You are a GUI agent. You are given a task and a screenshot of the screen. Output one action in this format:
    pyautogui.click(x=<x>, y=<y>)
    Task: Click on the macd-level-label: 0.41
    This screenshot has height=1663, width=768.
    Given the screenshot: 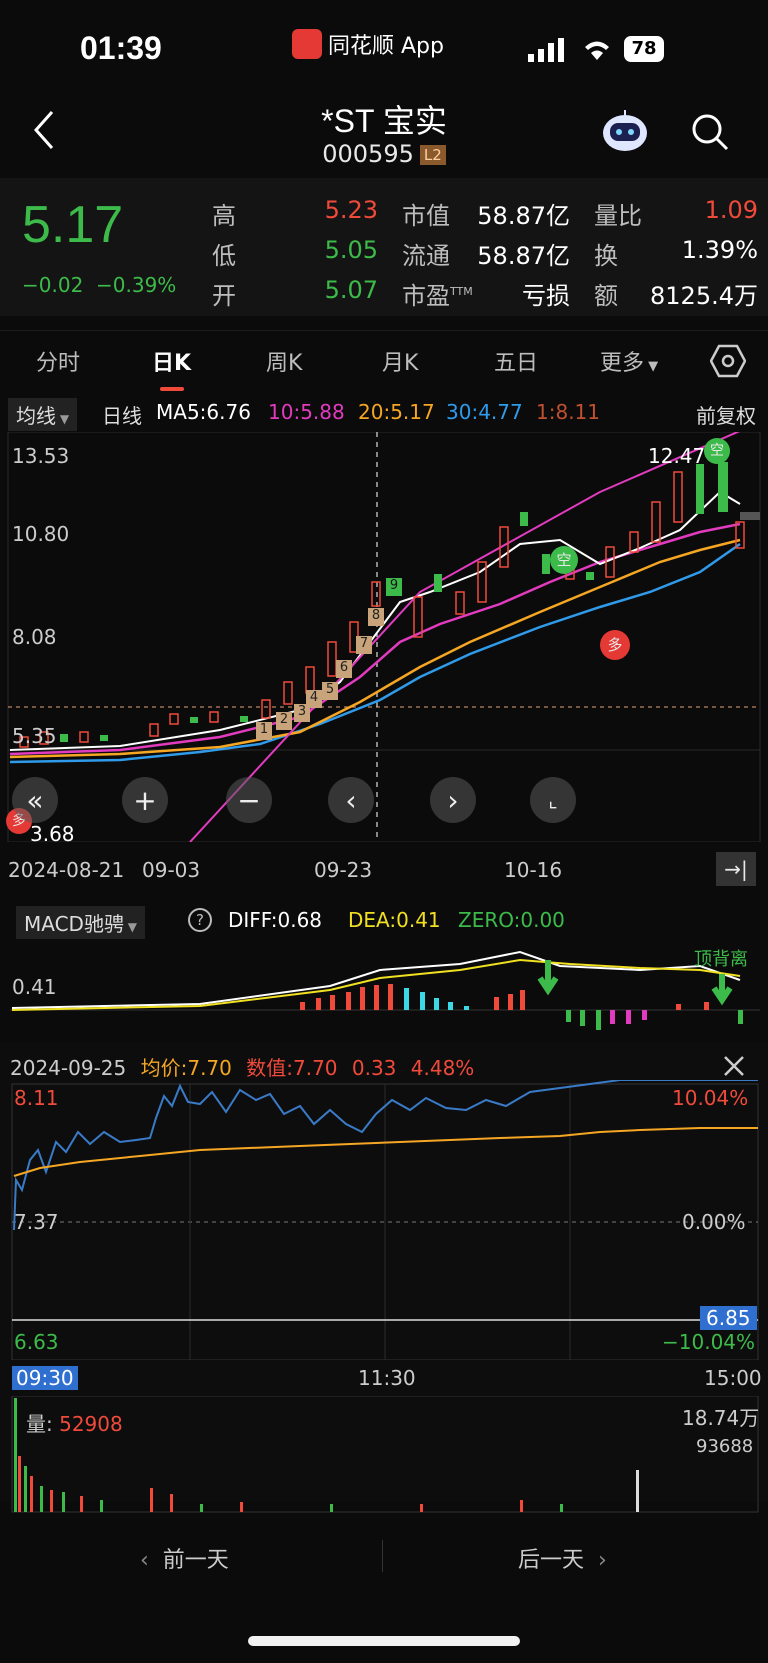 What is the action you would take?
    pyautogui.click(x=34, y=987)
    